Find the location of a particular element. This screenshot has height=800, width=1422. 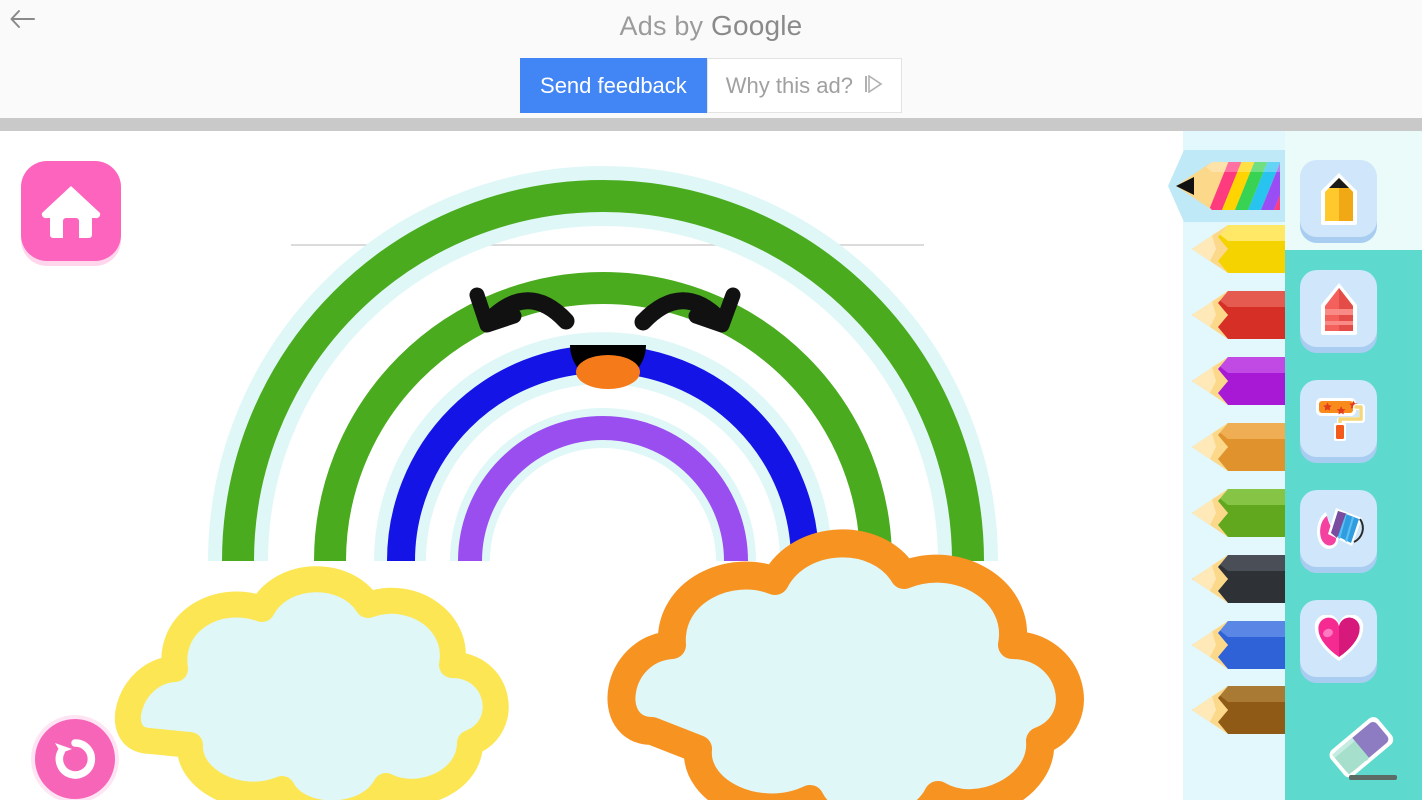

pencil-rainbow is located at coordinates (1226, 186).